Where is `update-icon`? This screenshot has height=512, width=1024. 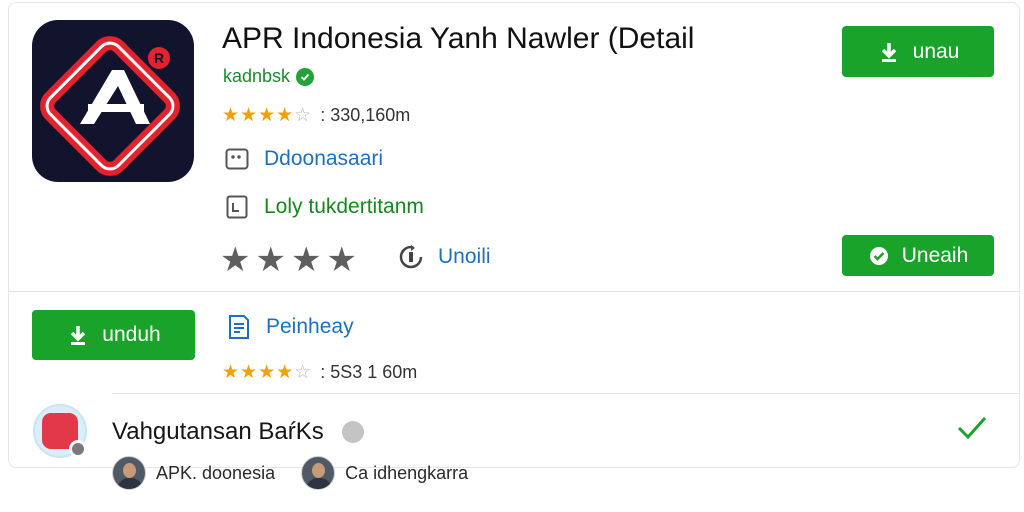 update-icon is located at coordinates (411, 257).